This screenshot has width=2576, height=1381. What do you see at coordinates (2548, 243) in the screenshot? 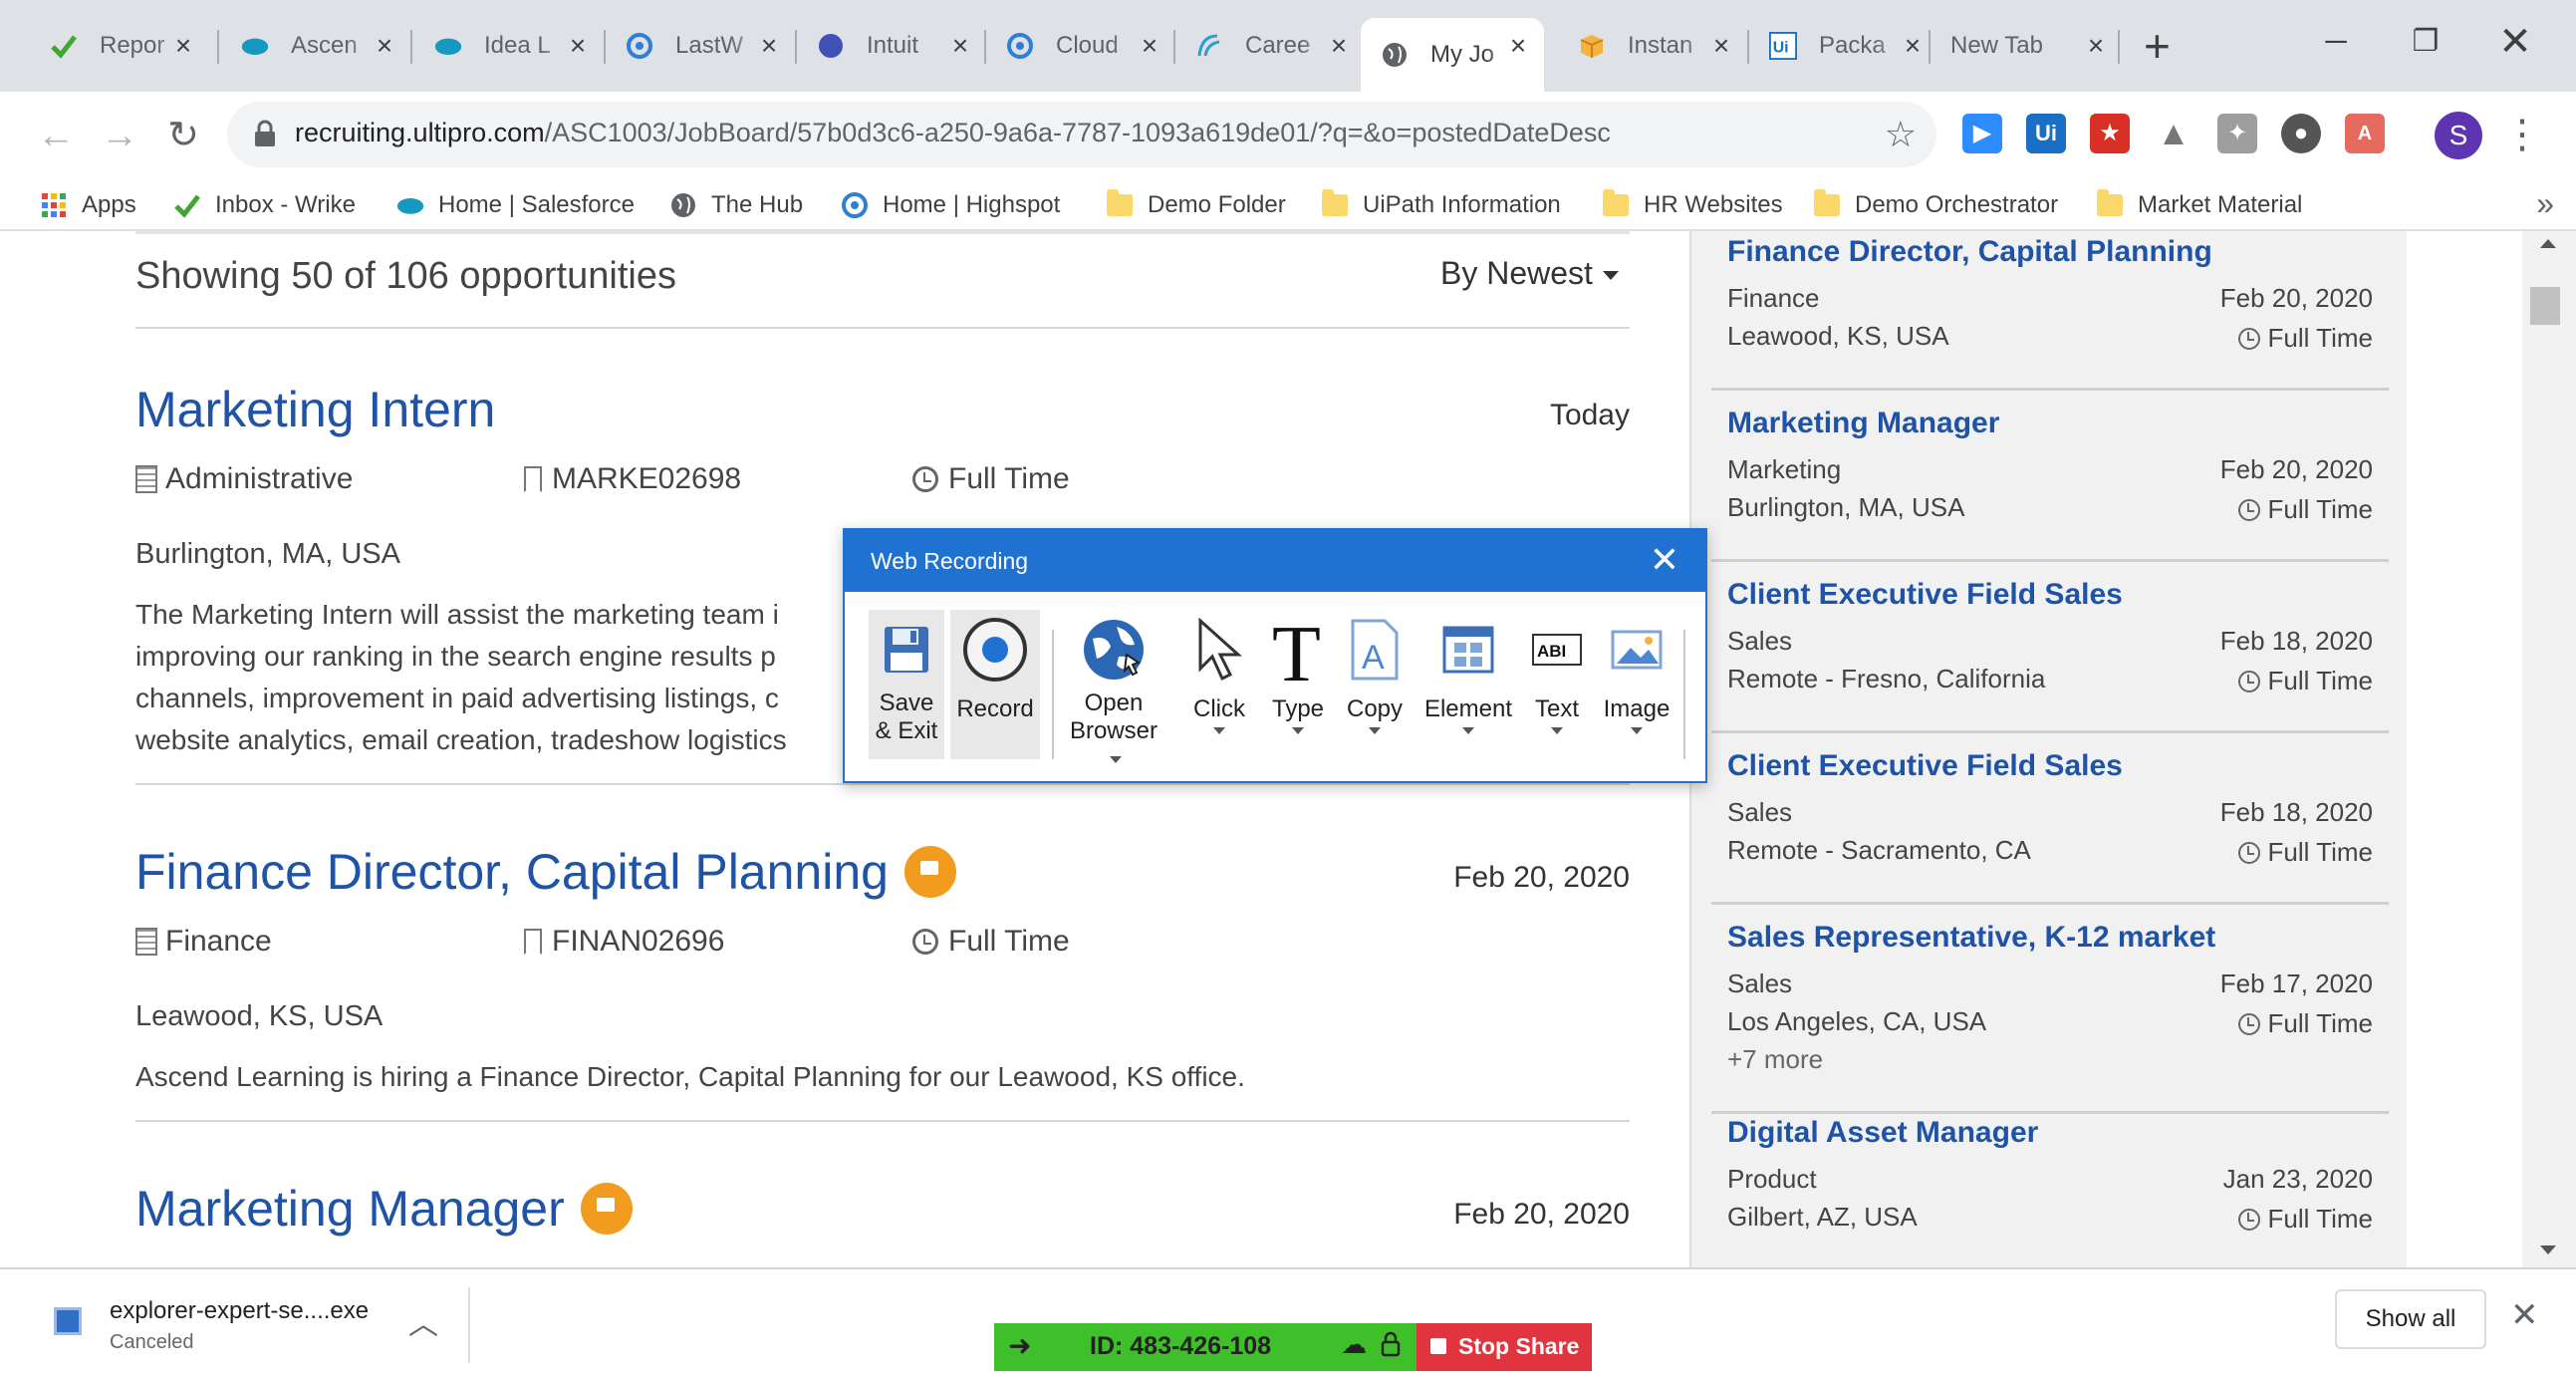
I see `scroll-up-icon` at bounding box center [2548, 243].